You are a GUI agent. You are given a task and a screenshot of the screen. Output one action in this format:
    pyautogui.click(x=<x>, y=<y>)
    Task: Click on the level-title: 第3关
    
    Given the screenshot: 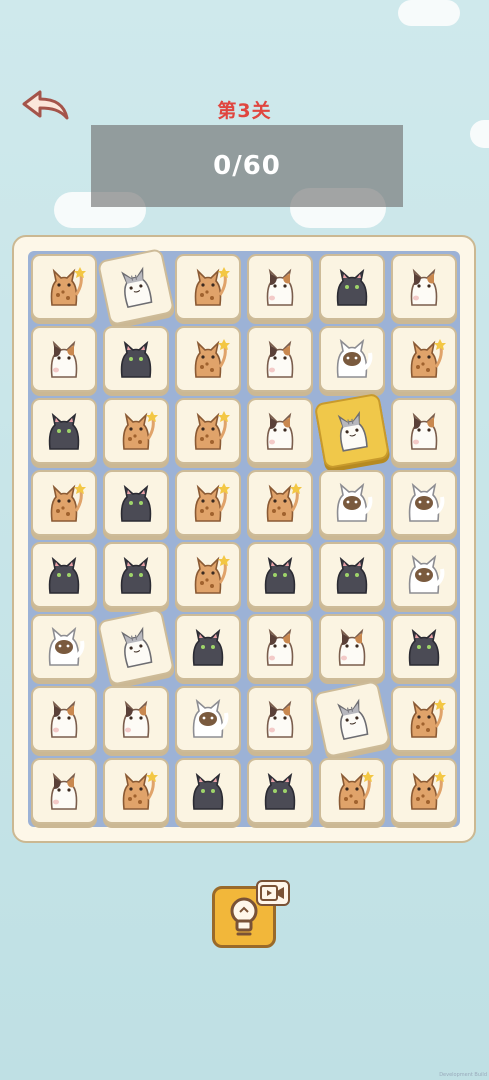 What is the action you would take?
    pyautogui.click(x=244, y=111)
    